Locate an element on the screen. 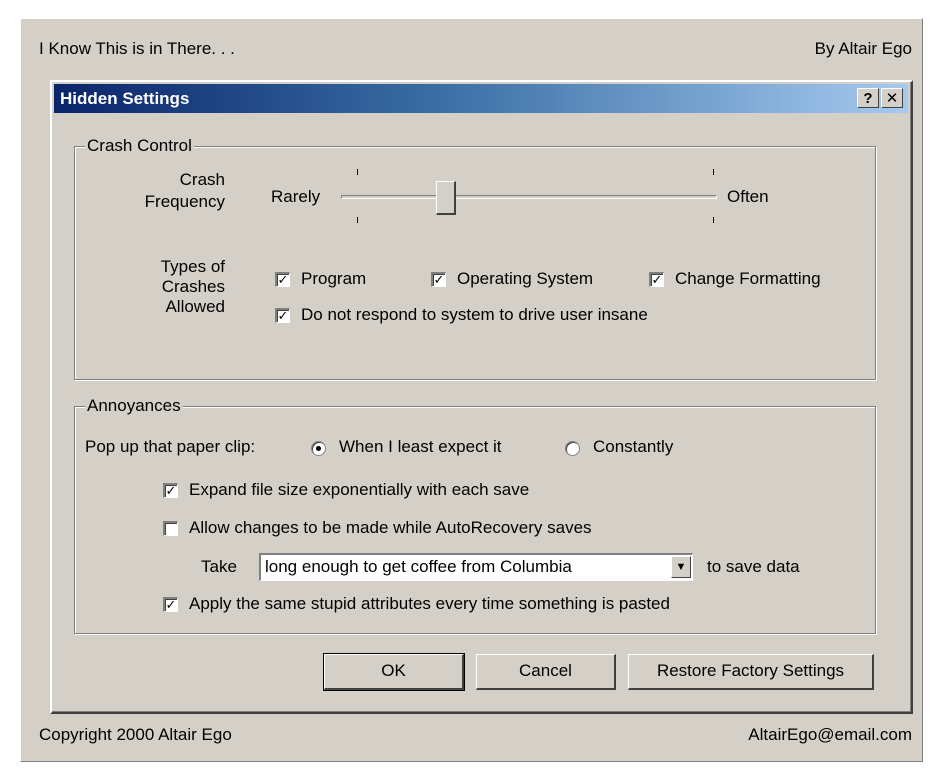 This screenshot has width=943, height=772. change-formatting-checkbox: ✓ is located at coordinates (656, 279).